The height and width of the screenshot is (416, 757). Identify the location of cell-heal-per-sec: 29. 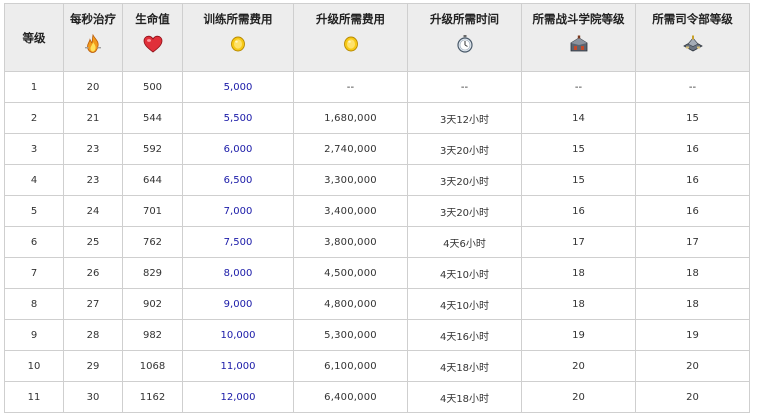
(93, 366).